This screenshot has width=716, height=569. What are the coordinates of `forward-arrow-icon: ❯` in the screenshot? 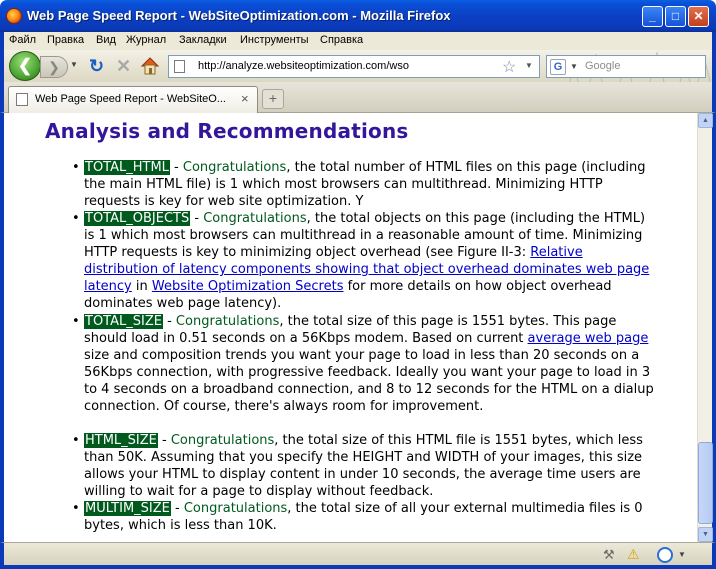 It's located at (54, 67).